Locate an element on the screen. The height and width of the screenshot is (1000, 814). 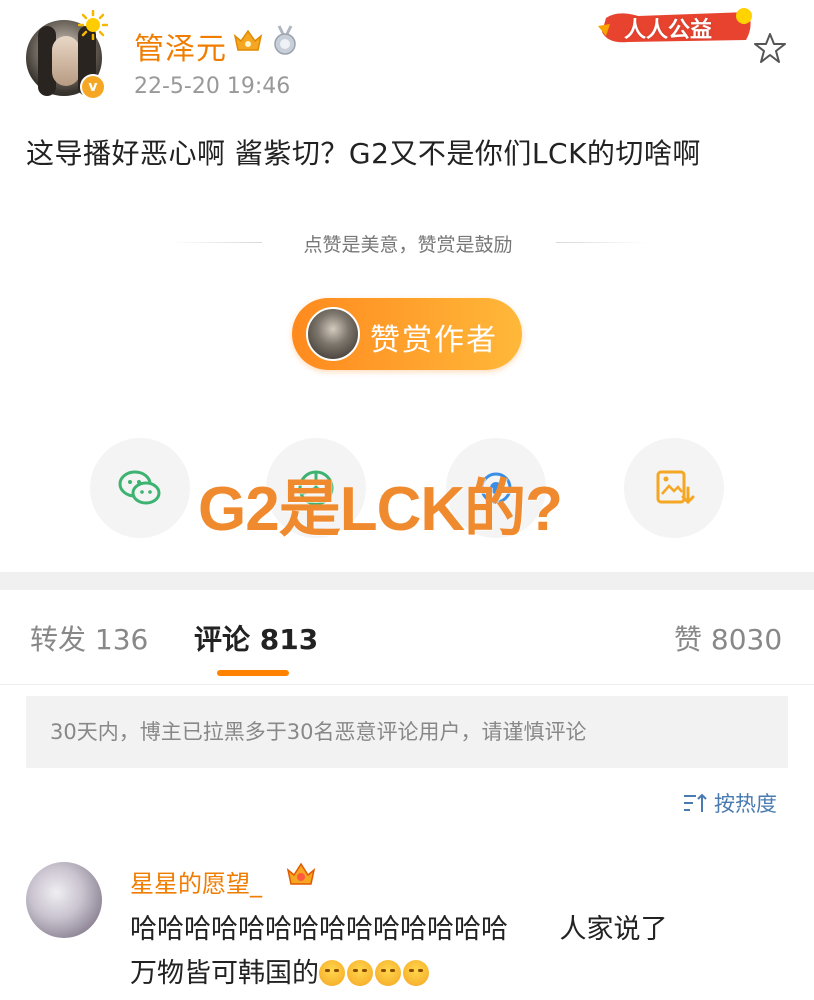
share-wechat-button is located at coordinates (140, 488).